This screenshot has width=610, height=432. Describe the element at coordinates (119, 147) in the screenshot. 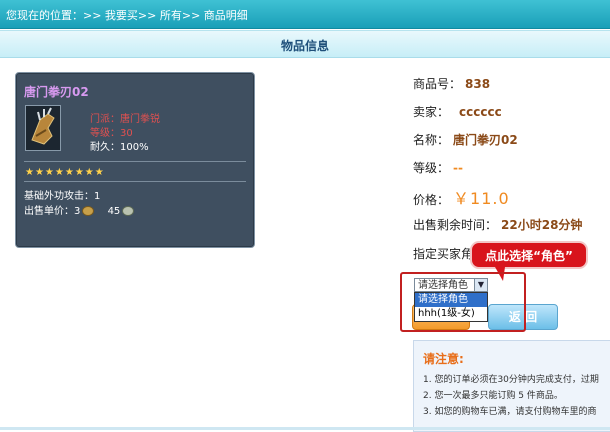

I see `item-attr-durability: 耐久：100%` at that location.